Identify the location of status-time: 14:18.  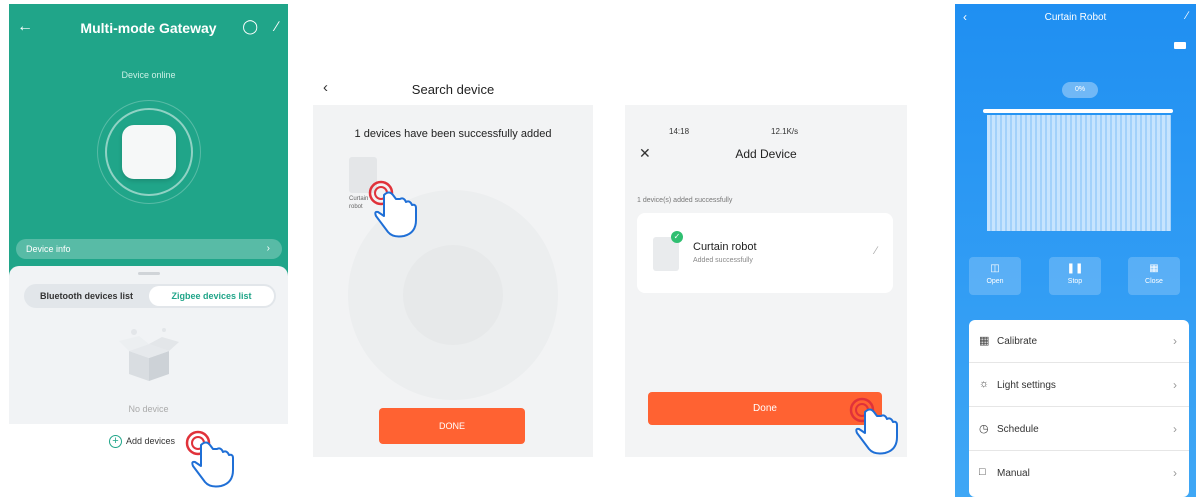
(679, 131).